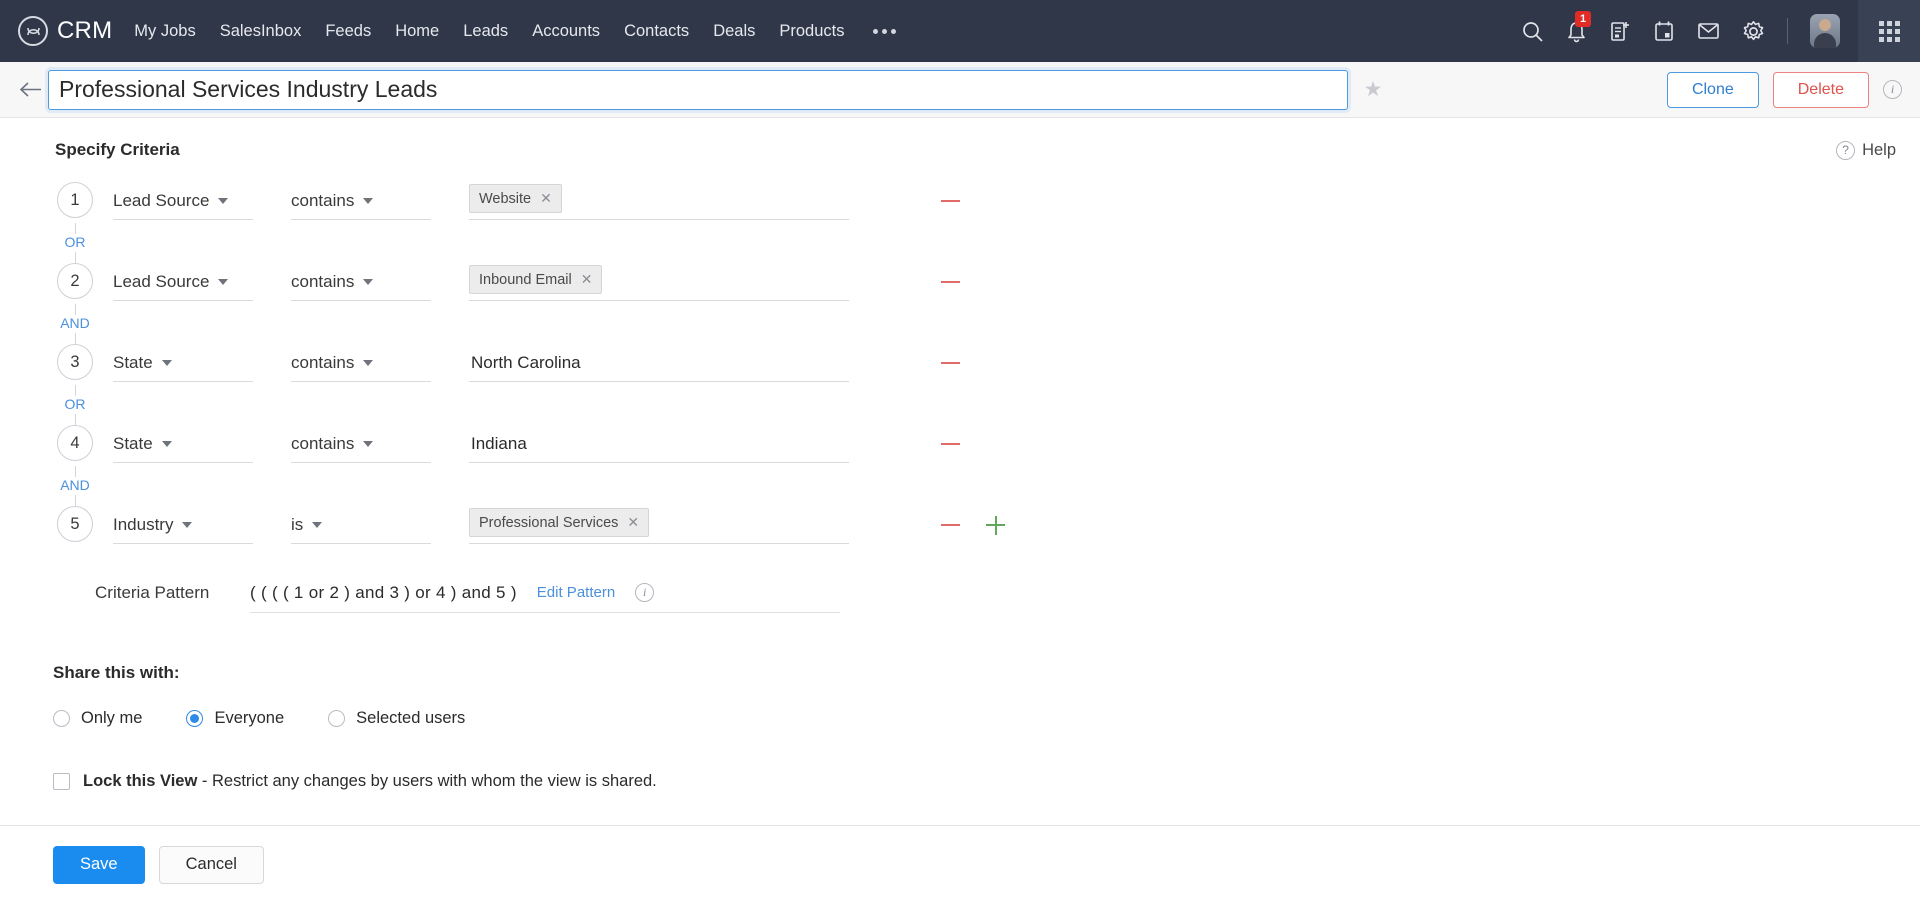 This screenshot has width=1920, height=903. What do you see at coordinates (659, 282) in the screenshot?
I see `criteria-value-input: Inbound Email ✕` at bounding box center [659, 282].